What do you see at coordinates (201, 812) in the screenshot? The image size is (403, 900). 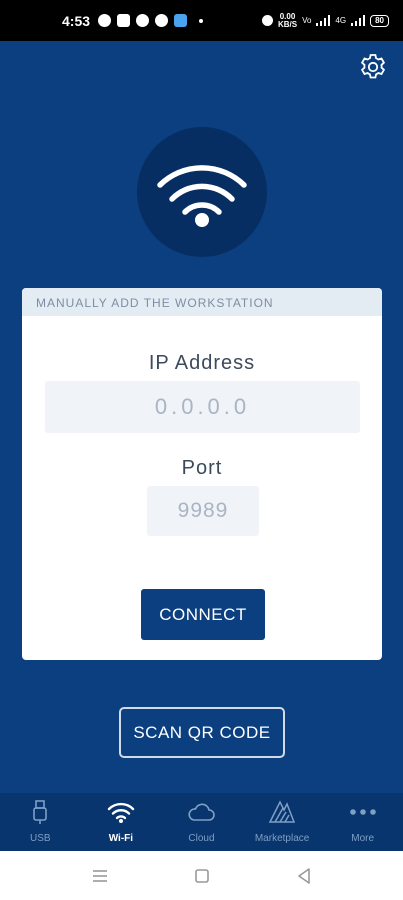 I see `cloud-icon` at bounding box center [201, 812].